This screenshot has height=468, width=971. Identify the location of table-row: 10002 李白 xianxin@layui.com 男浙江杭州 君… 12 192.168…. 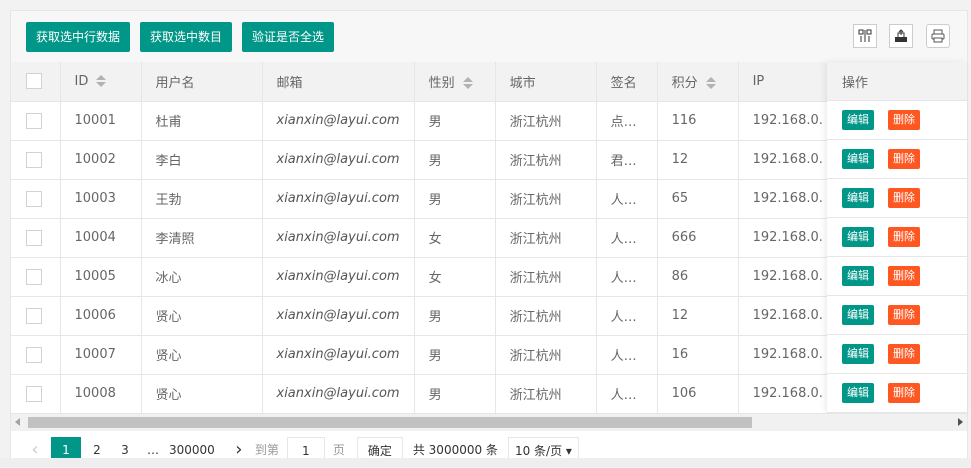
(424, 160).